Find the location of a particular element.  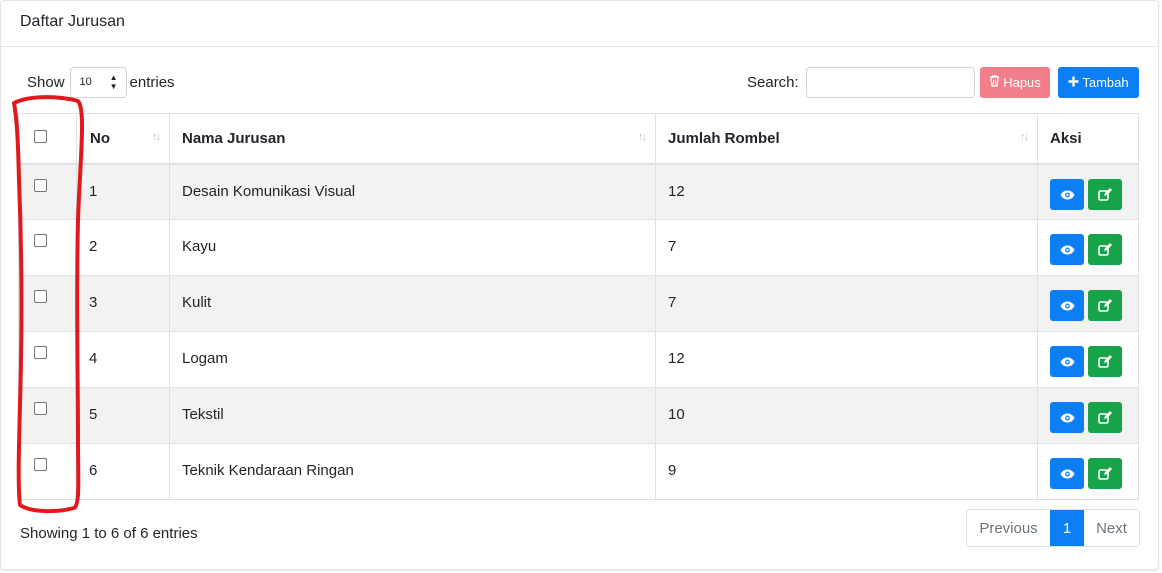

search-label: Search: is located at coordinates (773, 82).